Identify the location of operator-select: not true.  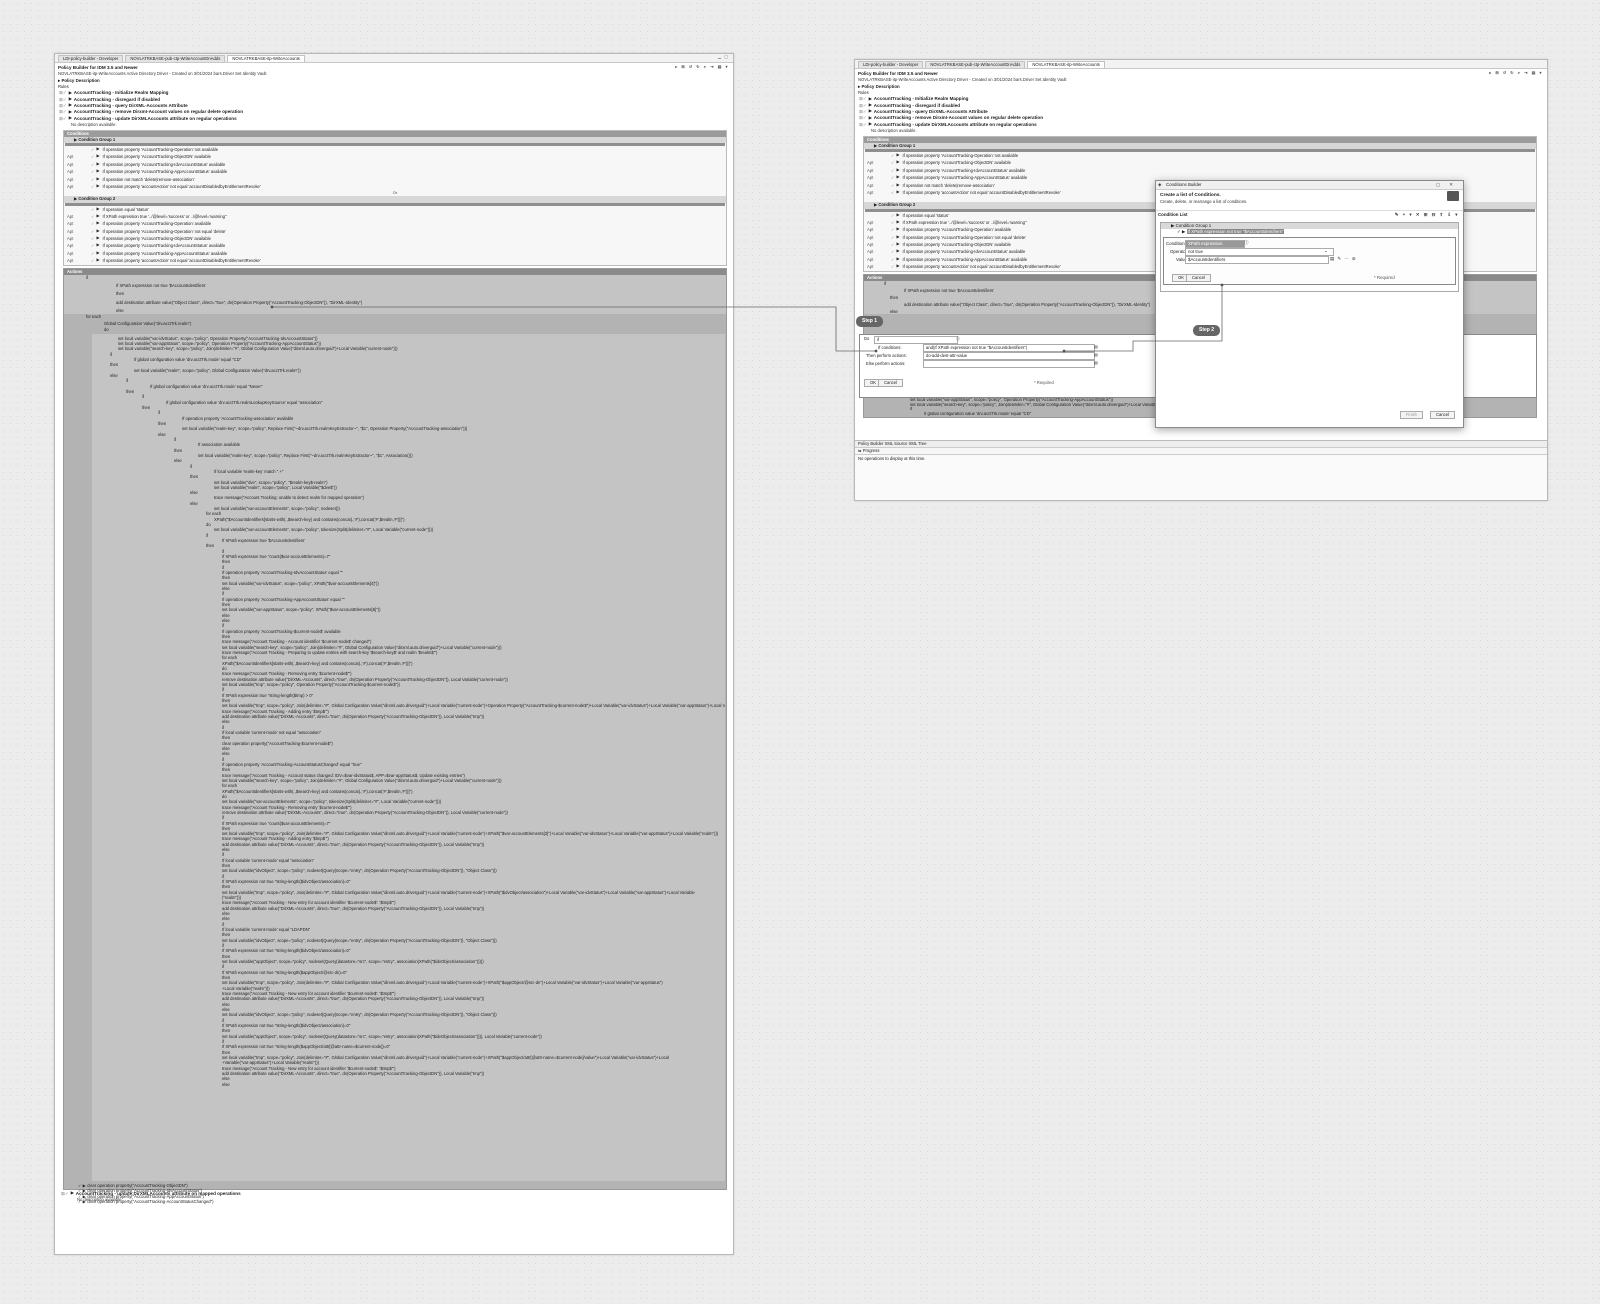
(1259, 252).